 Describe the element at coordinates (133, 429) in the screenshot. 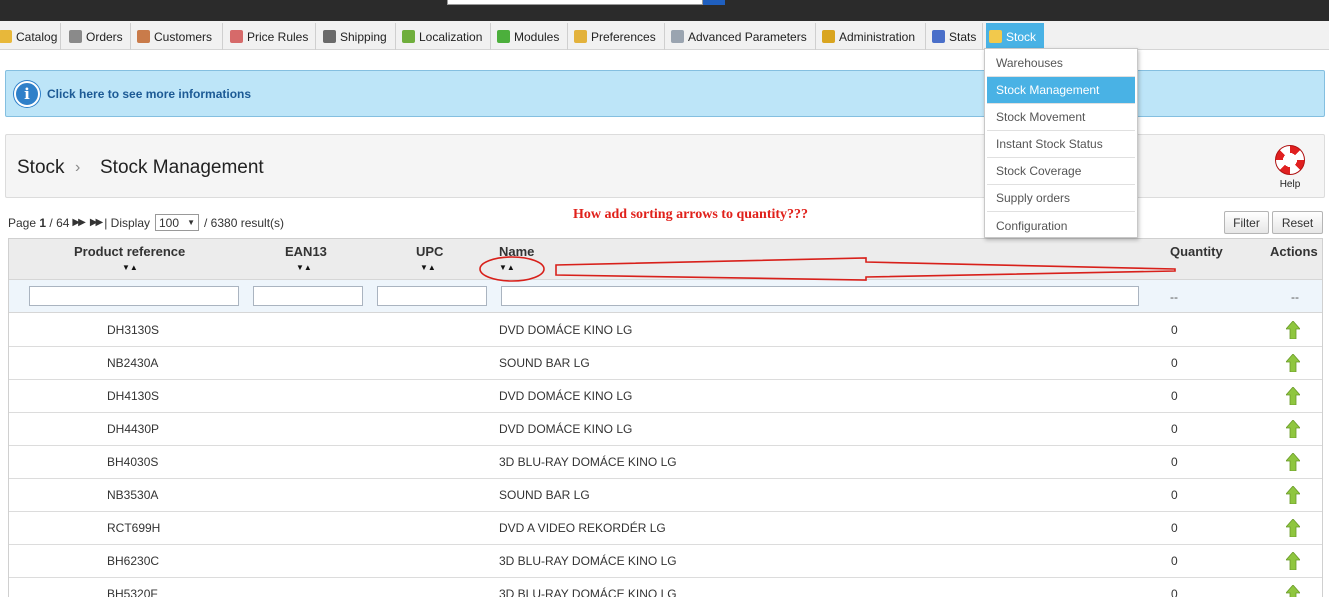

I see `cell-reference: DH4430P` at that location.